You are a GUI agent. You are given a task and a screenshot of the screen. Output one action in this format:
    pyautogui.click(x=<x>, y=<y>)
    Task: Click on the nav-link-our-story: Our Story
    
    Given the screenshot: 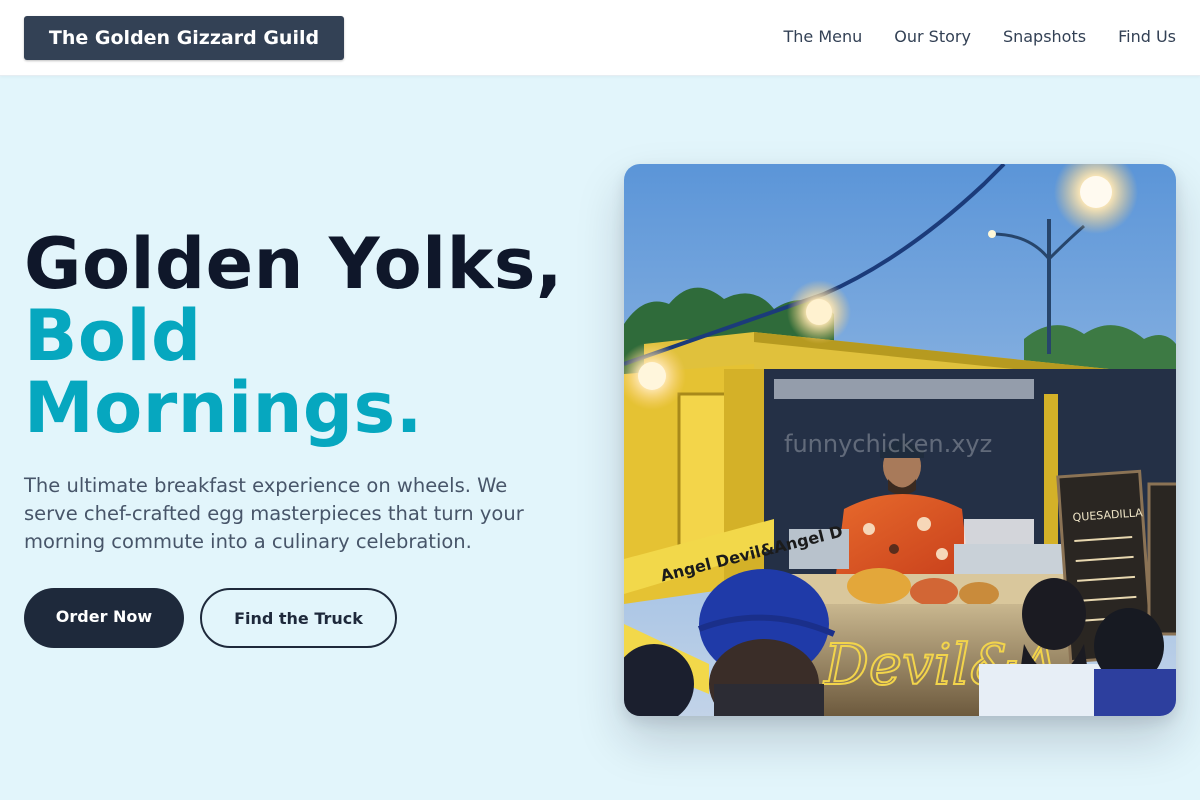 What is the action you would take?
    pyautogui.click(x=932, y=36)
    